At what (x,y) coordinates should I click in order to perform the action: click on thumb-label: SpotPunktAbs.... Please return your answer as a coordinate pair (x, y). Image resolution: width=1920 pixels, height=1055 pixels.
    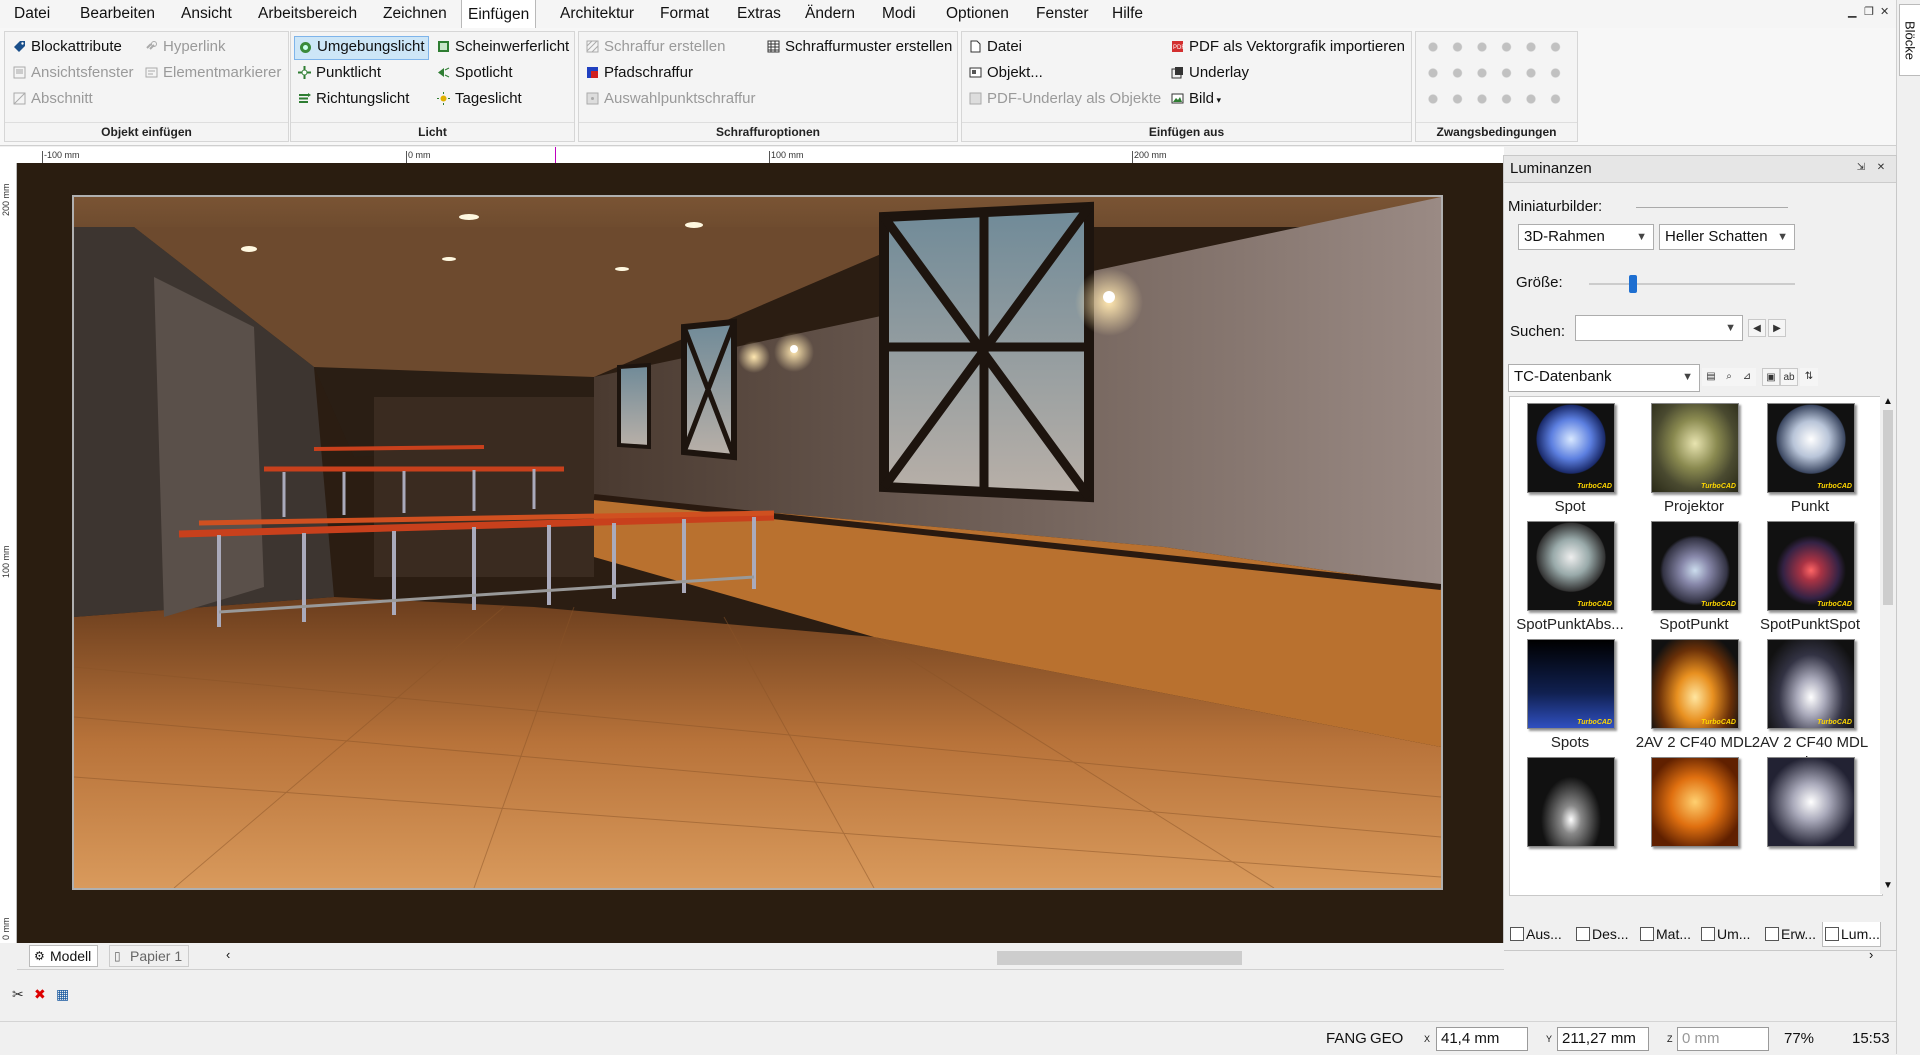
    Looking at the image, I should click on (1570, 624).